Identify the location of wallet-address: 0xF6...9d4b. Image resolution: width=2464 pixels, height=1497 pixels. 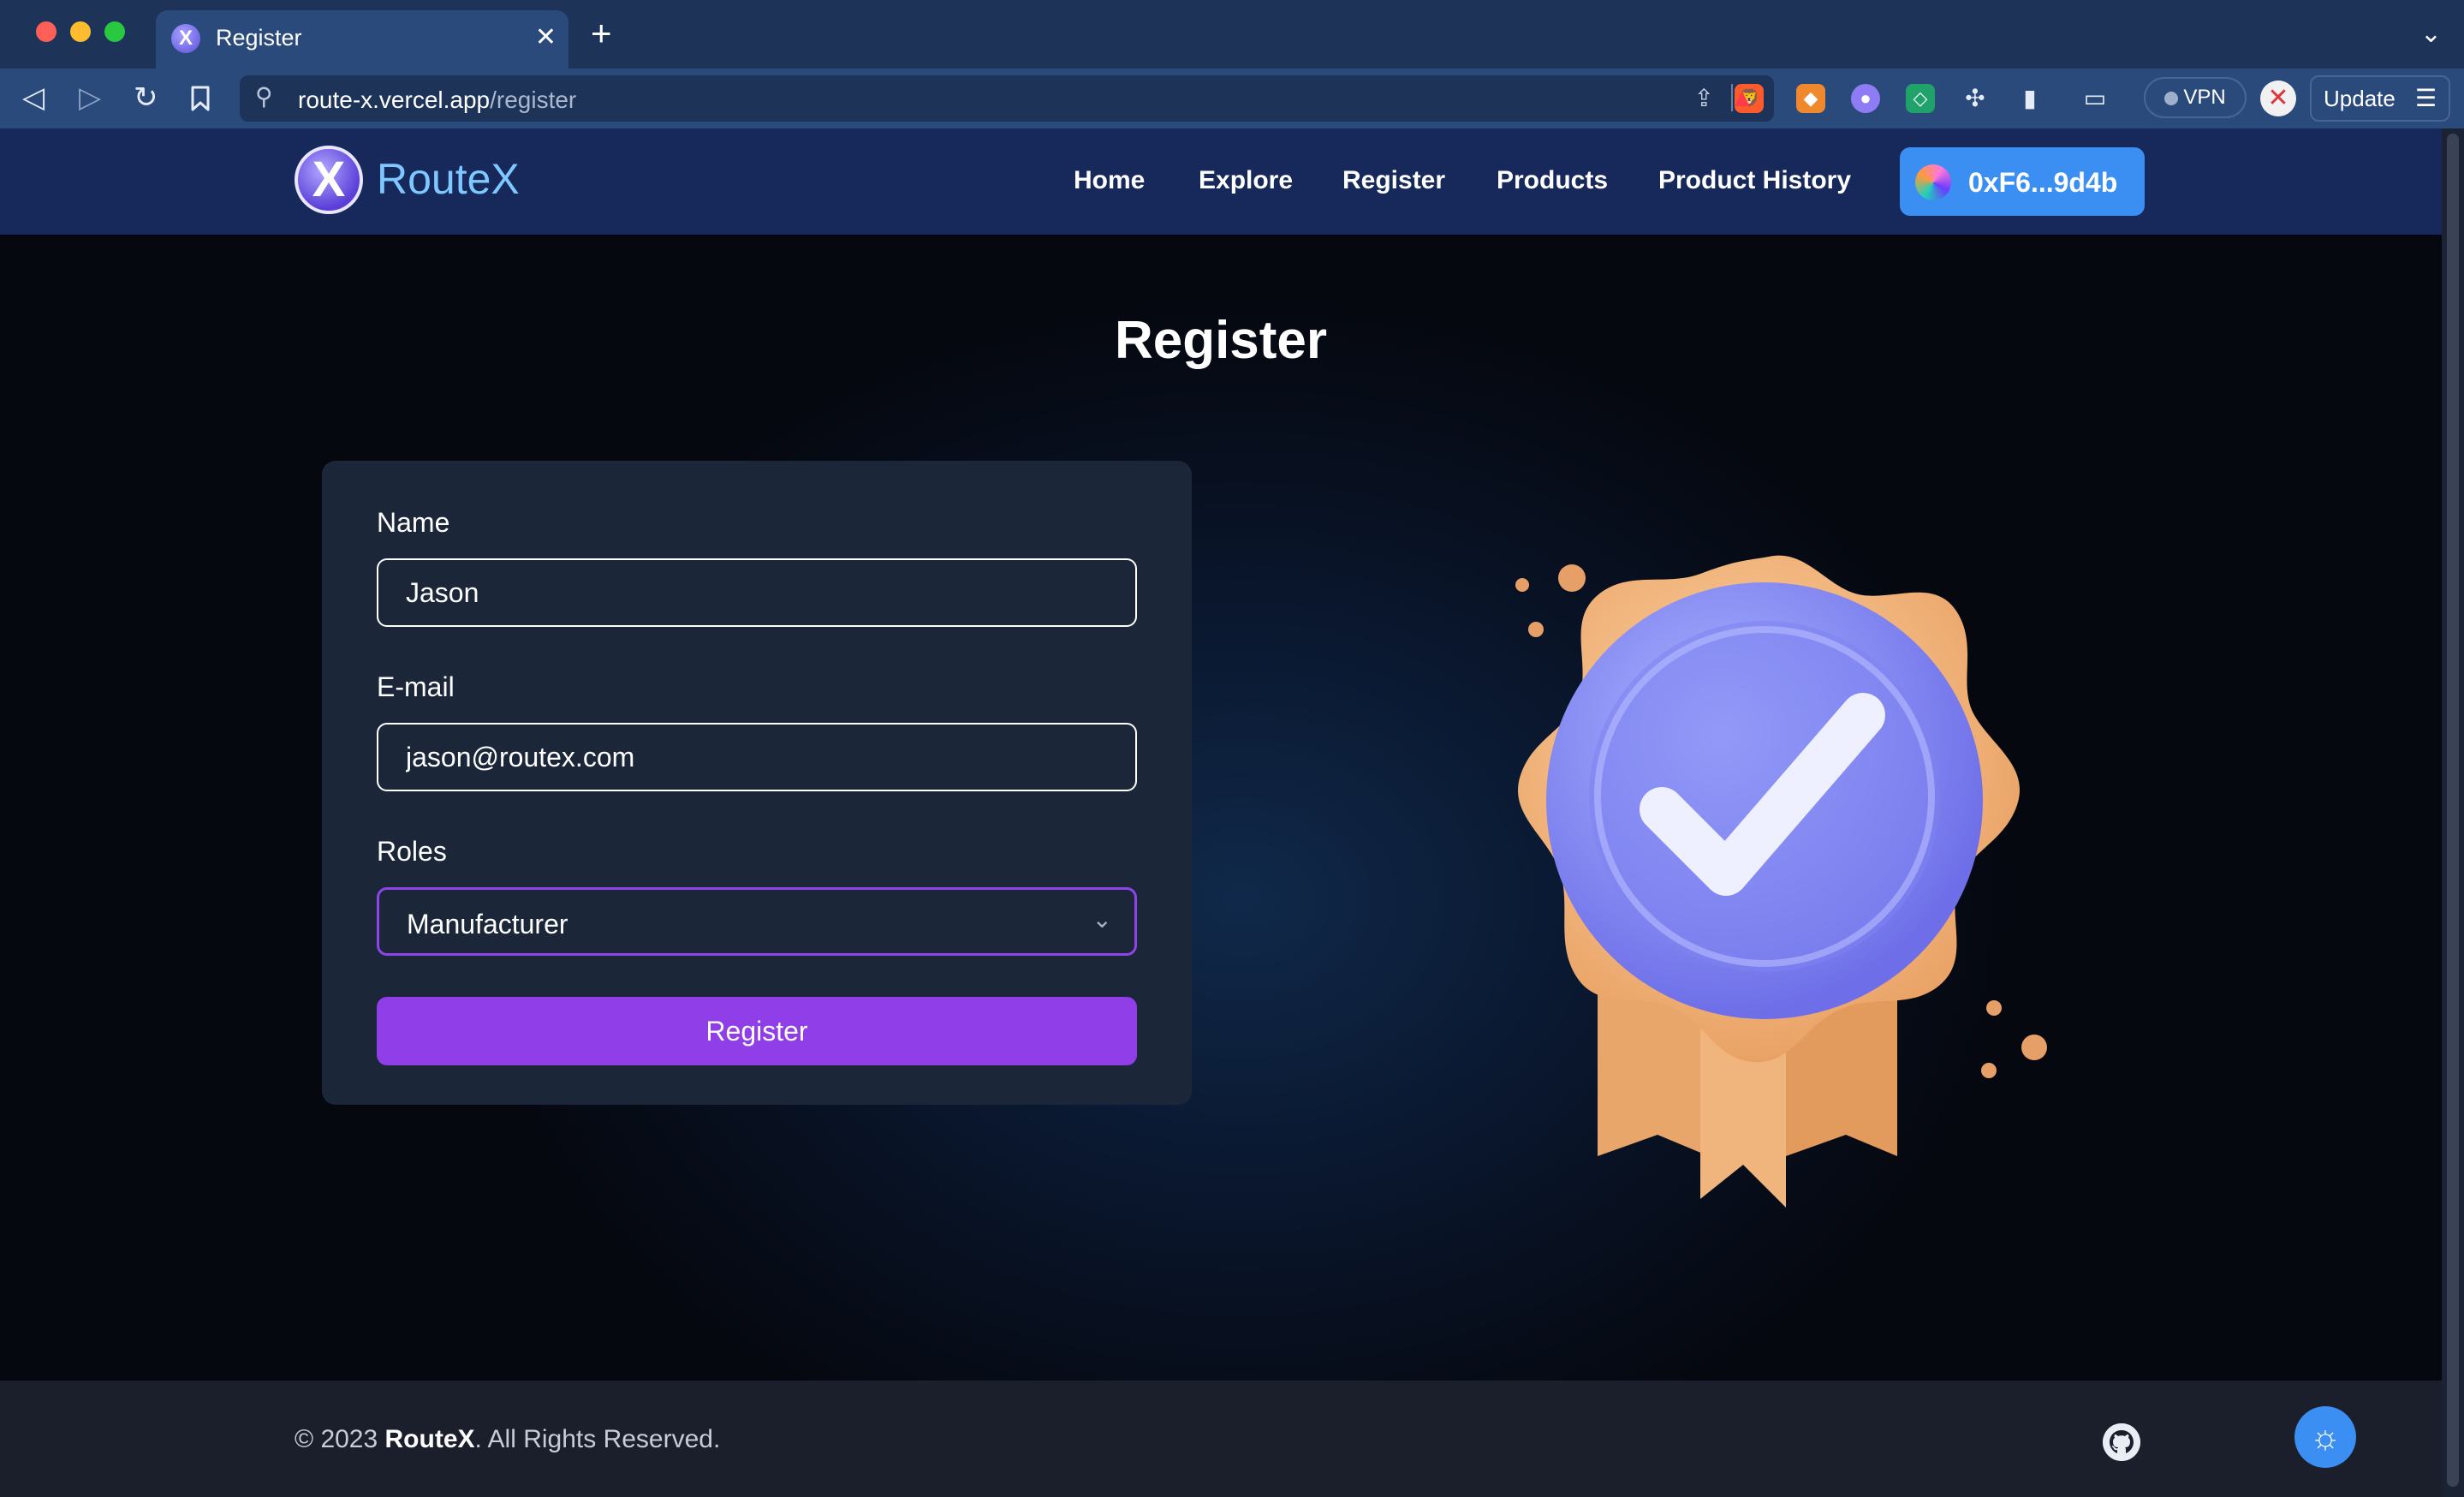
(2043, 182).